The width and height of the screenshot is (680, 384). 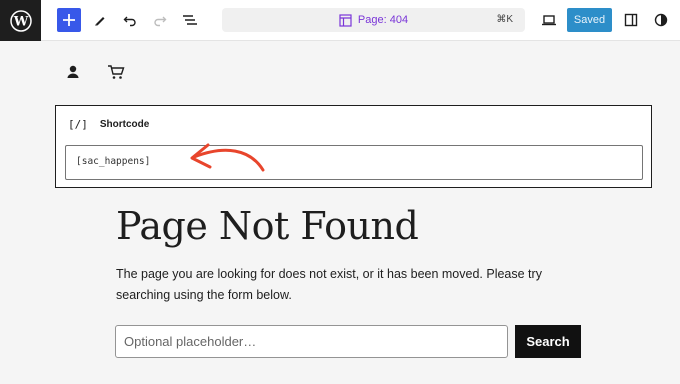 I want to click on redo-button, so click(x=160, y=20).